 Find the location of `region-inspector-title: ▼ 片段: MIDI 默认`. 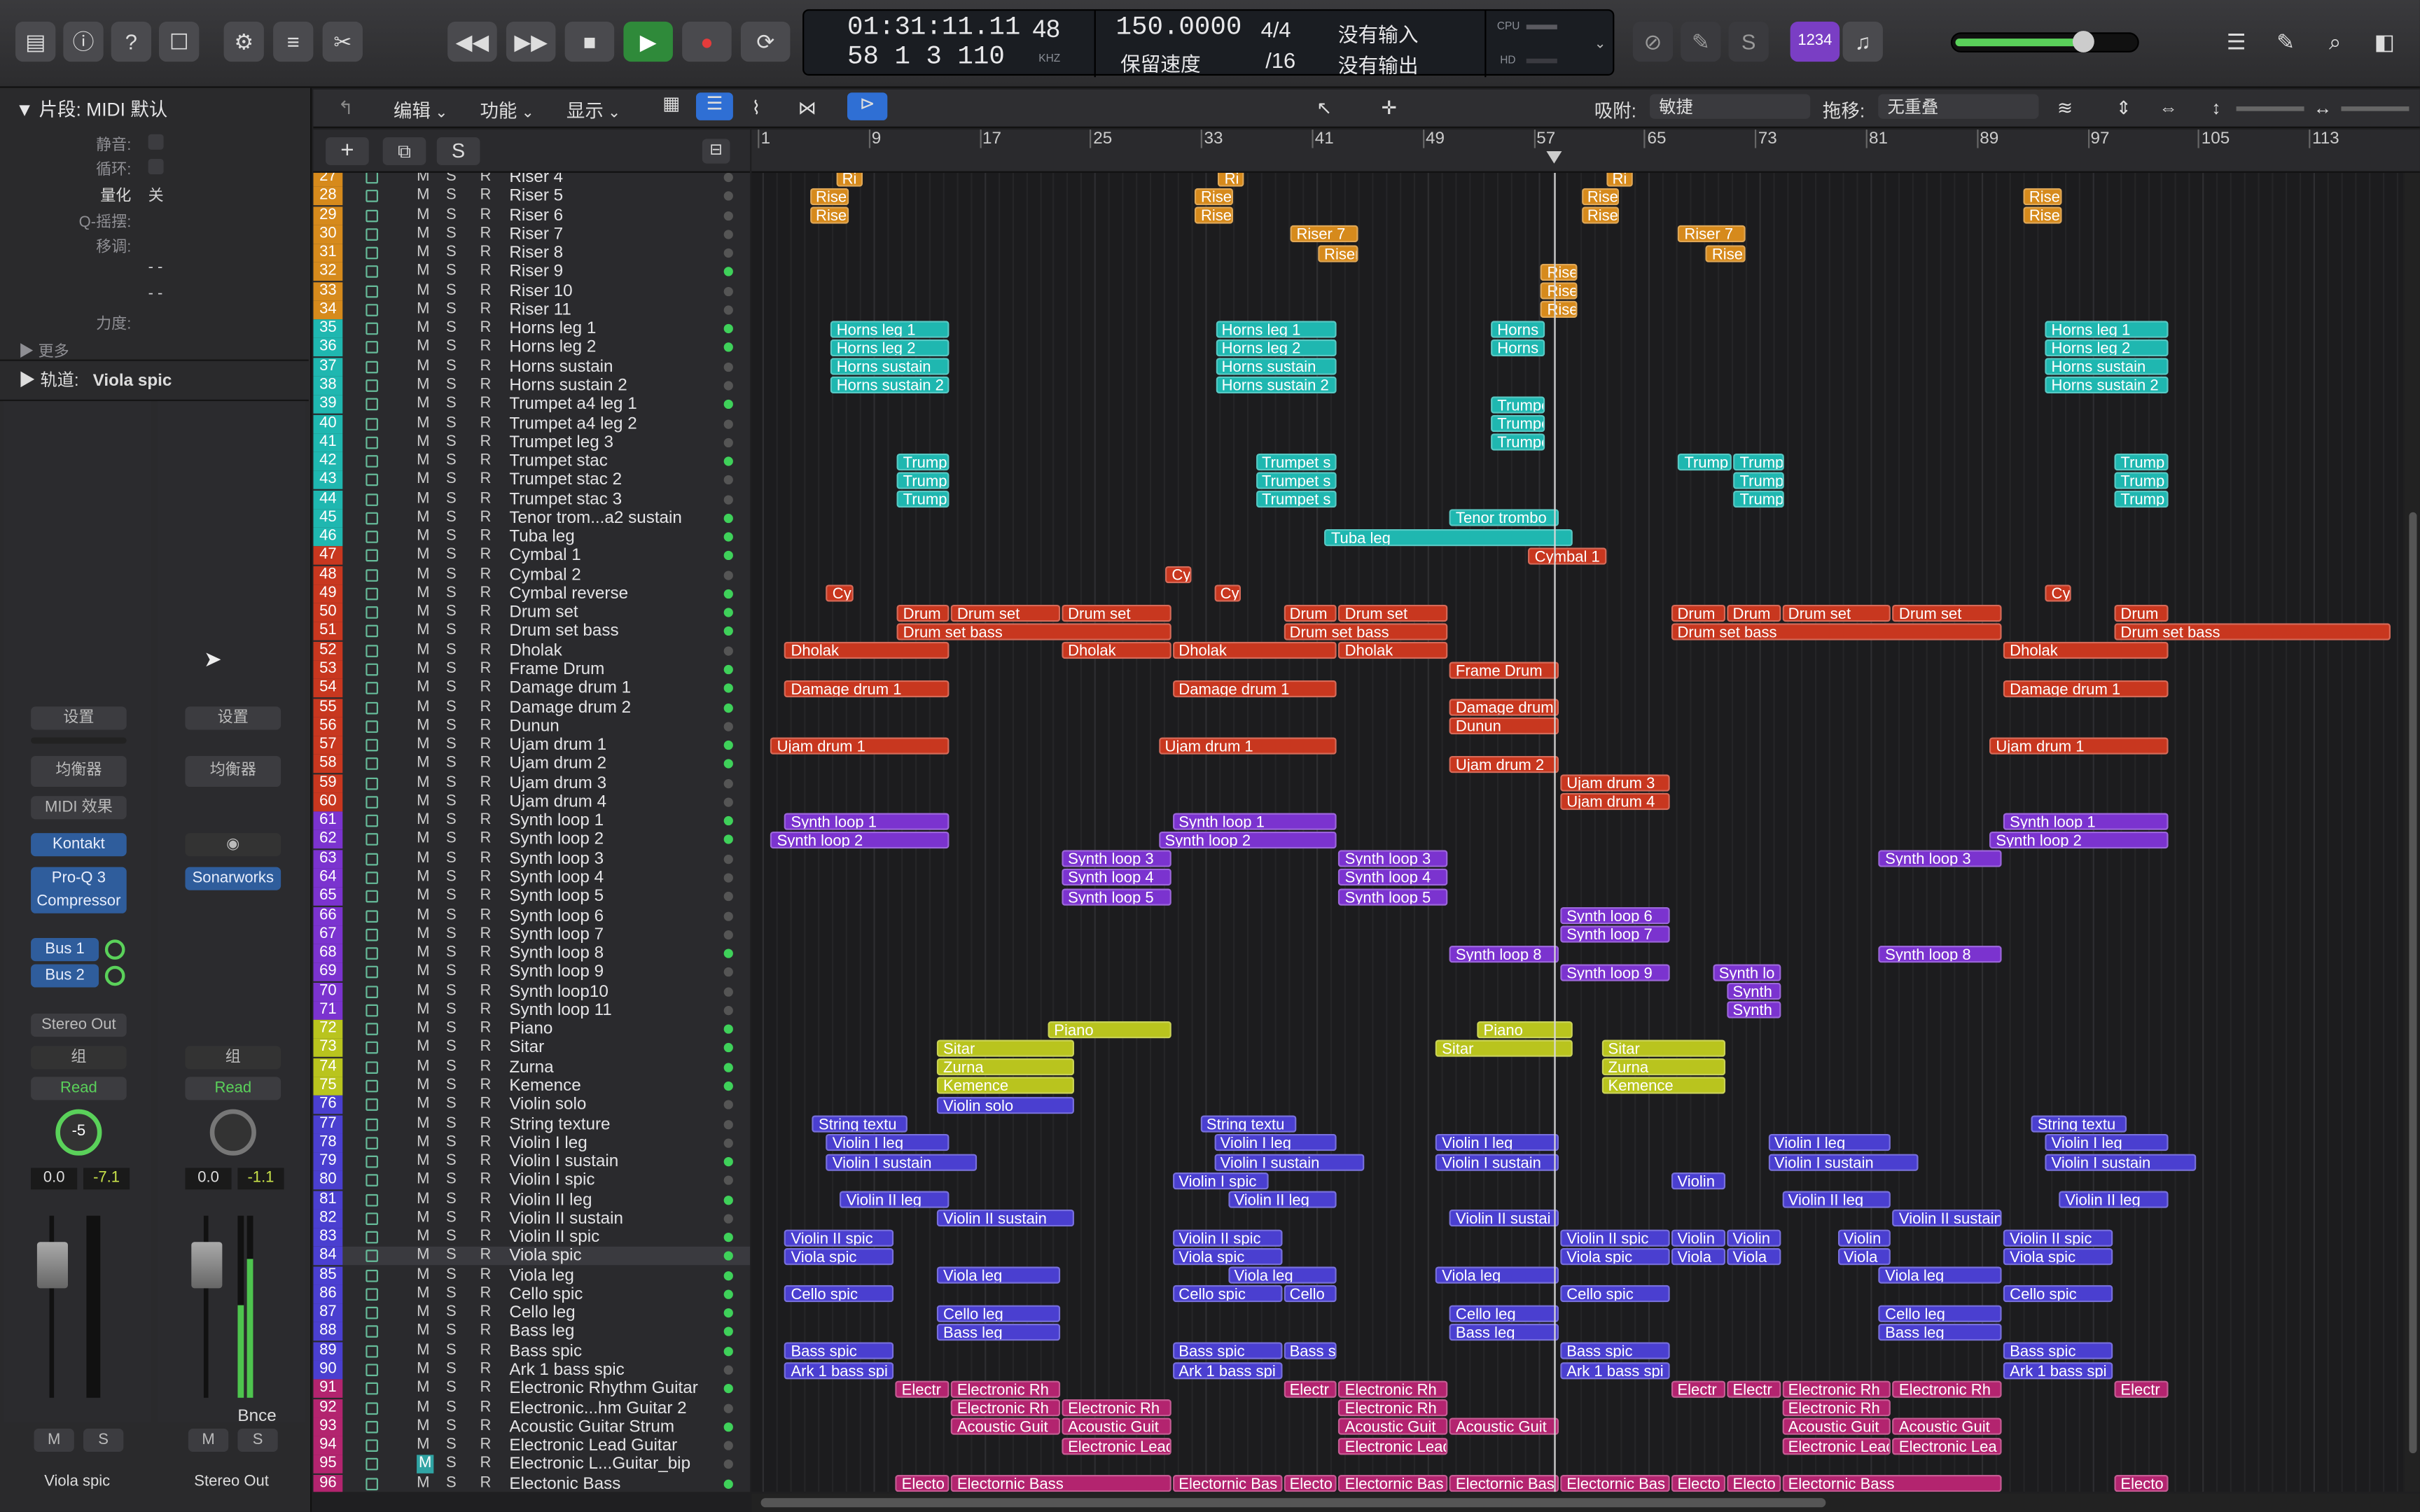

region-inspector-title: ▼ 片段: MIDI 默认 is located at coordinates (91, 109).